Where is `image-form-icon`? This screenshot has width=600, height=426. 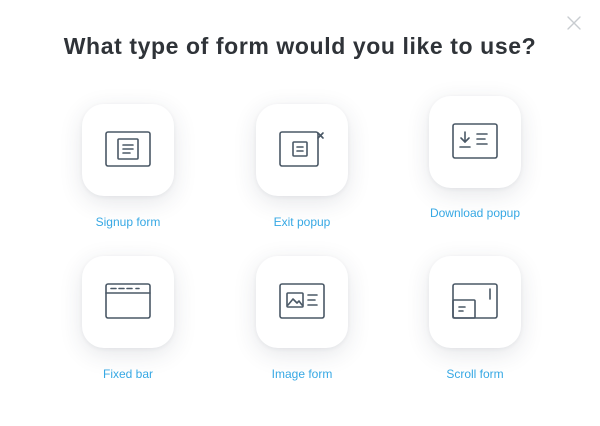
image-form-icon is located at coordinates (302, 301).